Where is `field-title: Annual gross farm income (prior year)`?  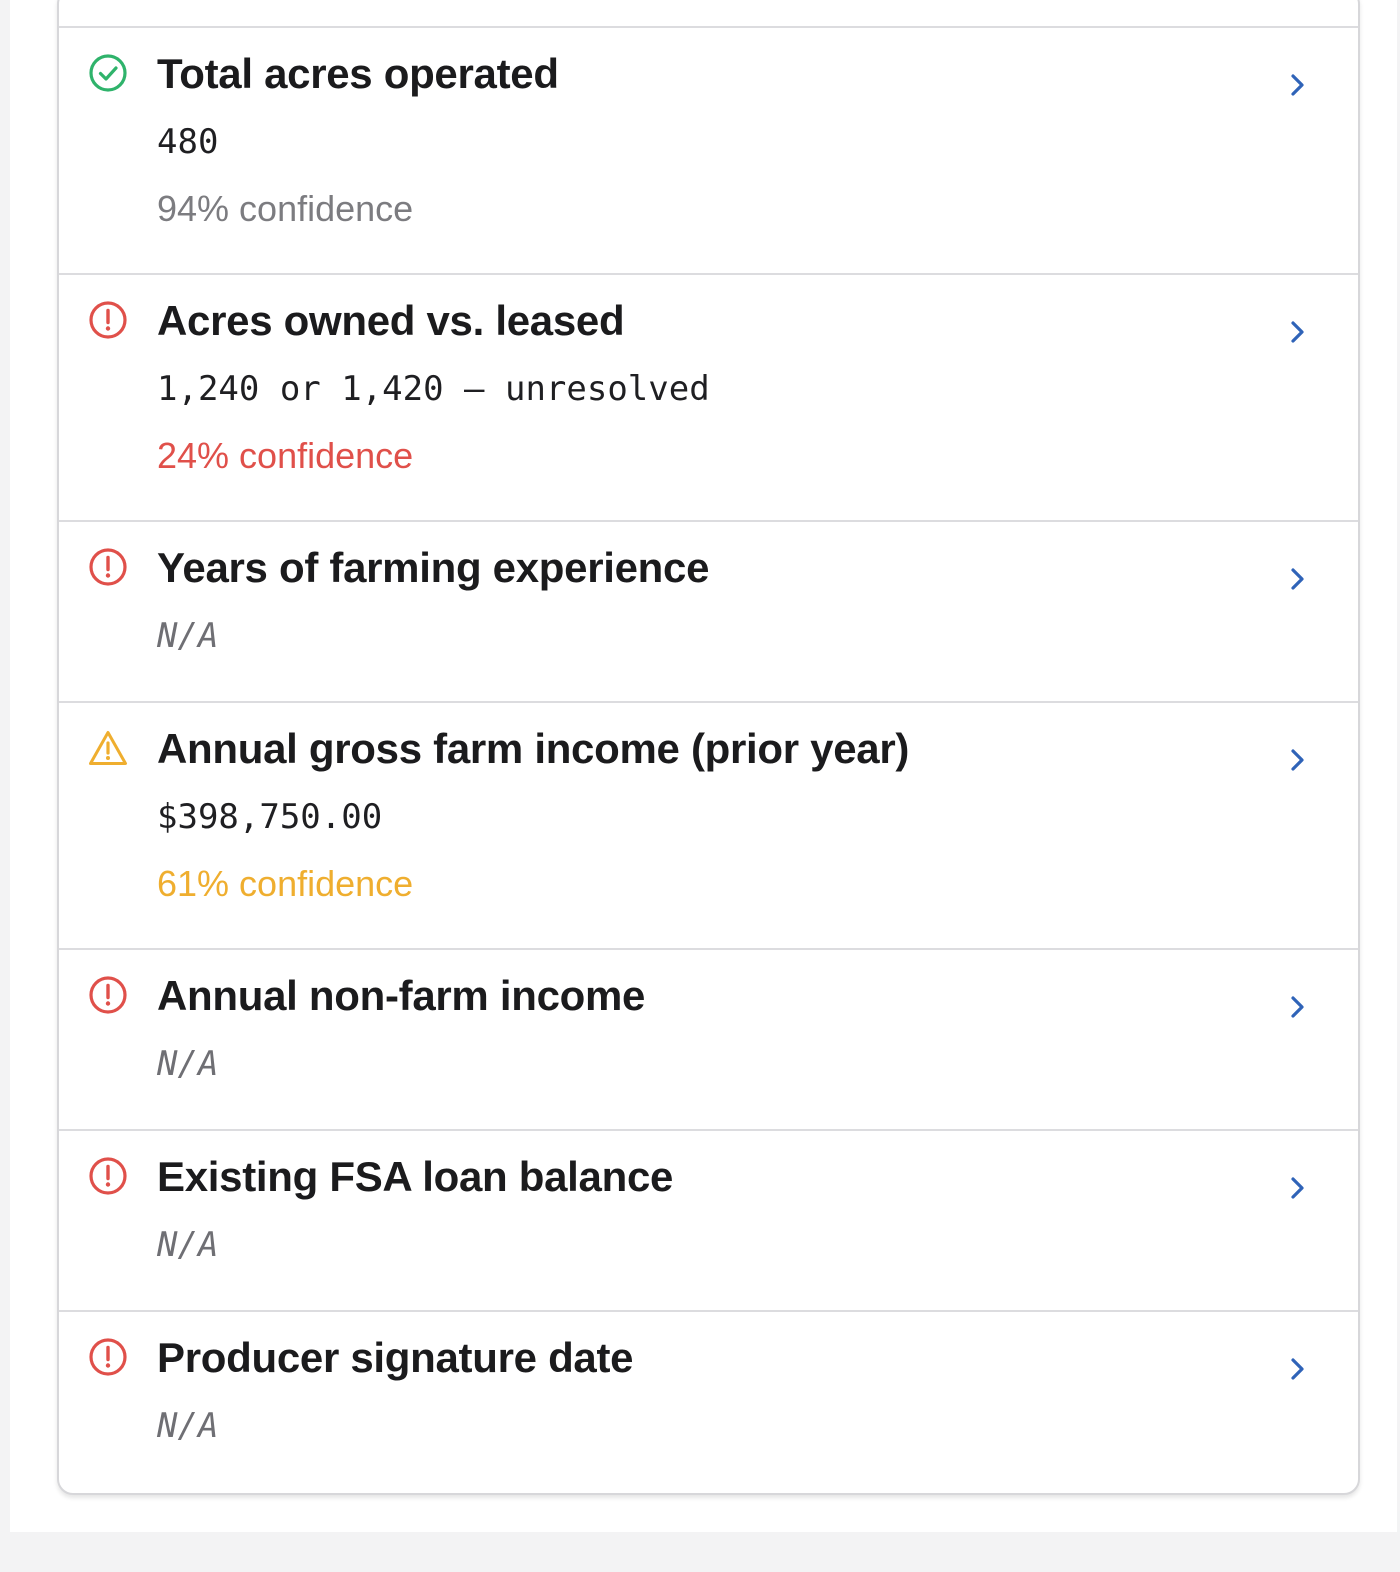
field-title: Annual gross farm income (prior year) is located at coordinates (533, 748).